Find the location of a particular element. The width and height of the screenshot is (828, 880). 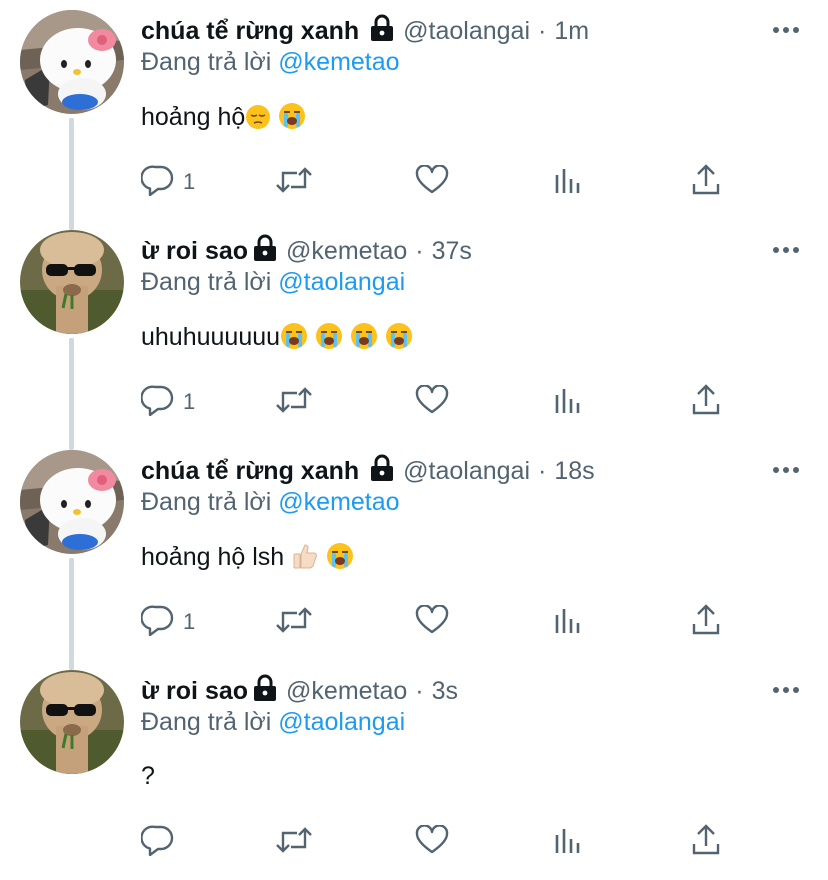

tweet-text: hoảng hộ is located at coordinates (223, 119).